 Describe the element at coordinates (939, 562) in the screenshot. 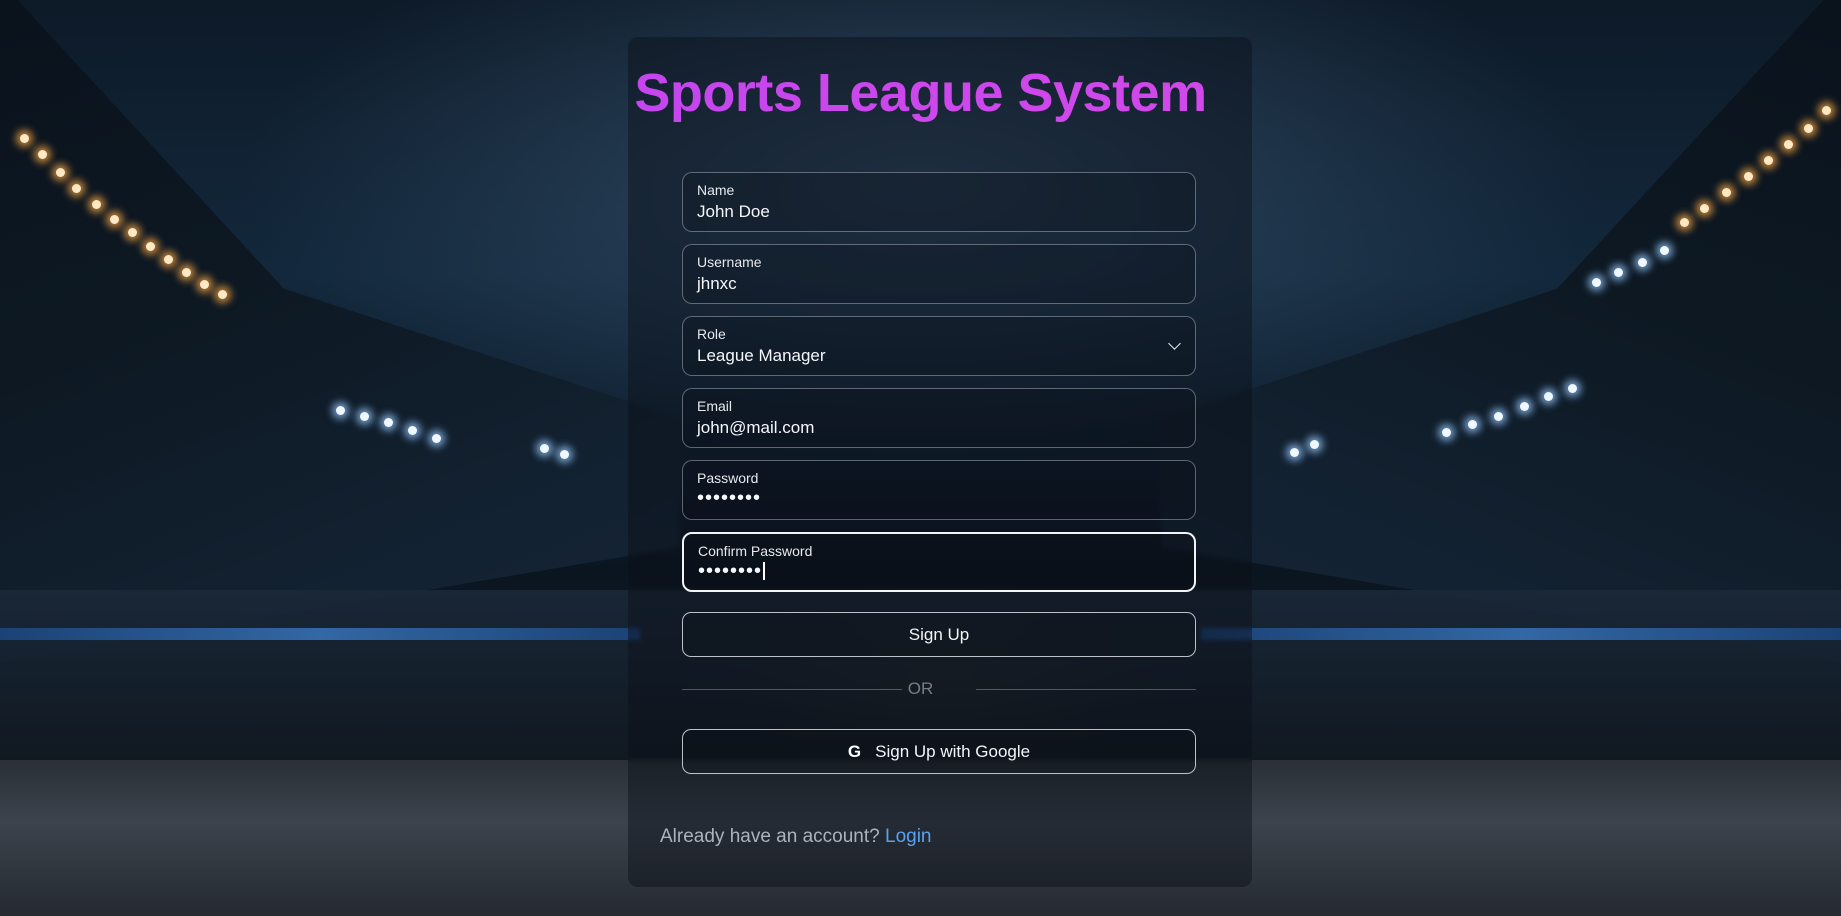

I see `confirm-password-field: Confirm Password ••••••••` at that location.